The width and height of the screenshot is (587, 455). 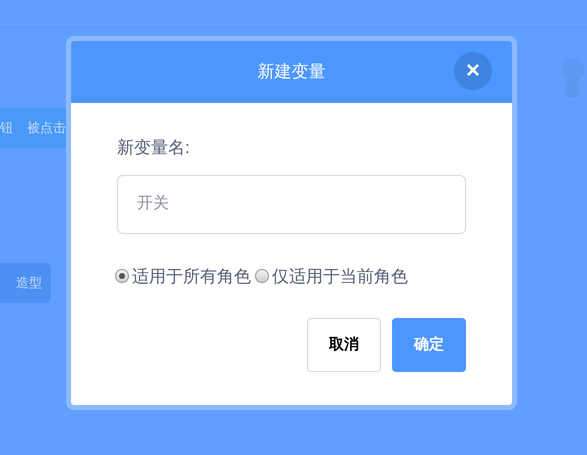 I want to click on block-label: 被点击, so click(x=46, y=128).